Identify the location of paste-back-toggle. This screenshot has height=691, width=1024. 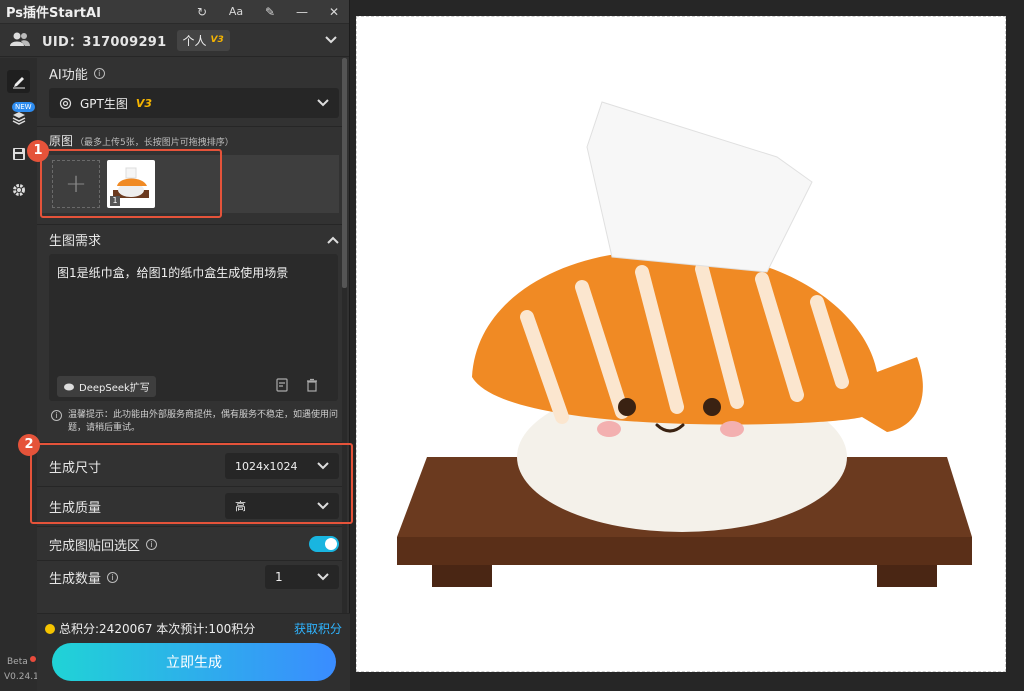
(324, 544).